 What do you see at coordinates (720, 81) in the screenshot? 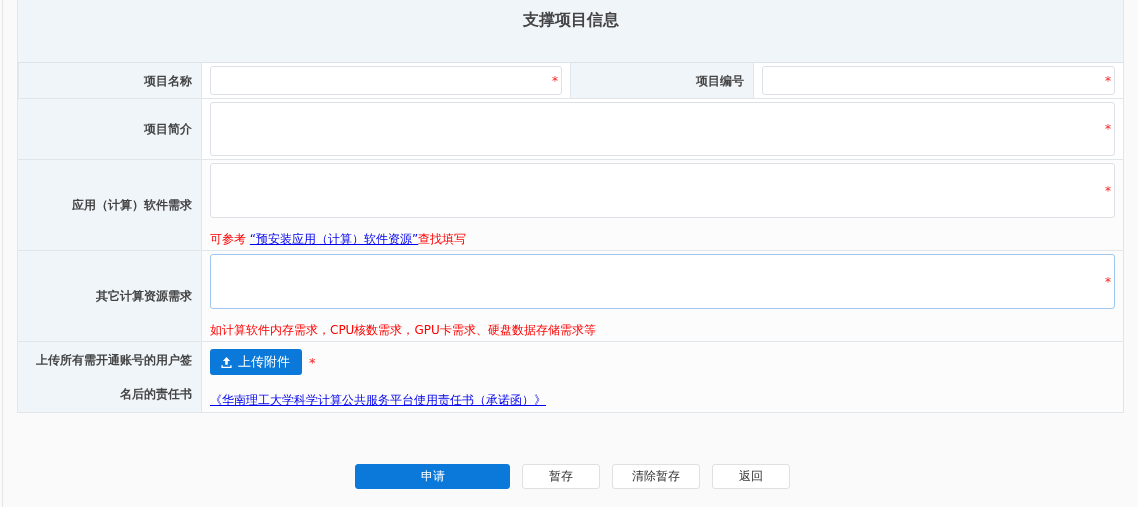
I see `field-label: 项目编号` at bounding box center [720, 81].